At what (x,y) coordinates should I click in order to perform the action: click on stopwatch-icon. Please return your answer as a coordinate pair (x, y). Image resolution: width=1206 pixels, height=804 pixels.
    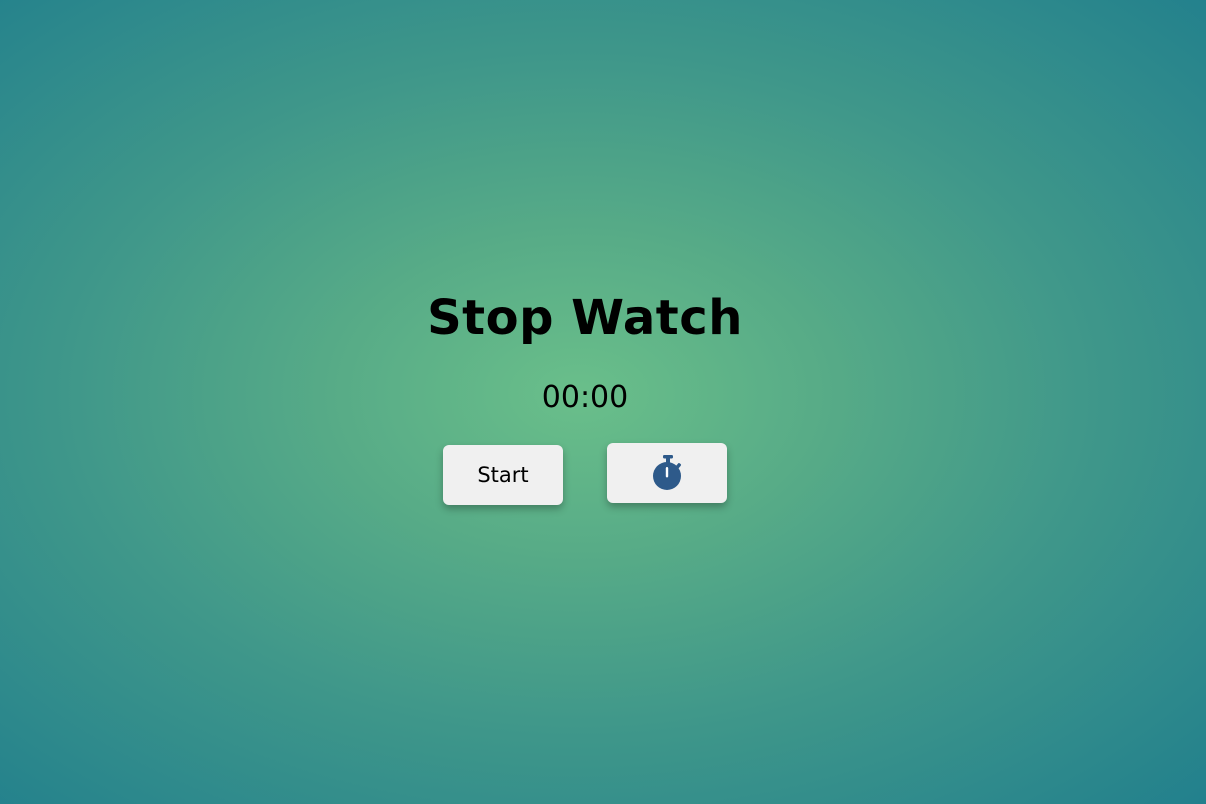
    Looking at the image, I should click on (667, 473).